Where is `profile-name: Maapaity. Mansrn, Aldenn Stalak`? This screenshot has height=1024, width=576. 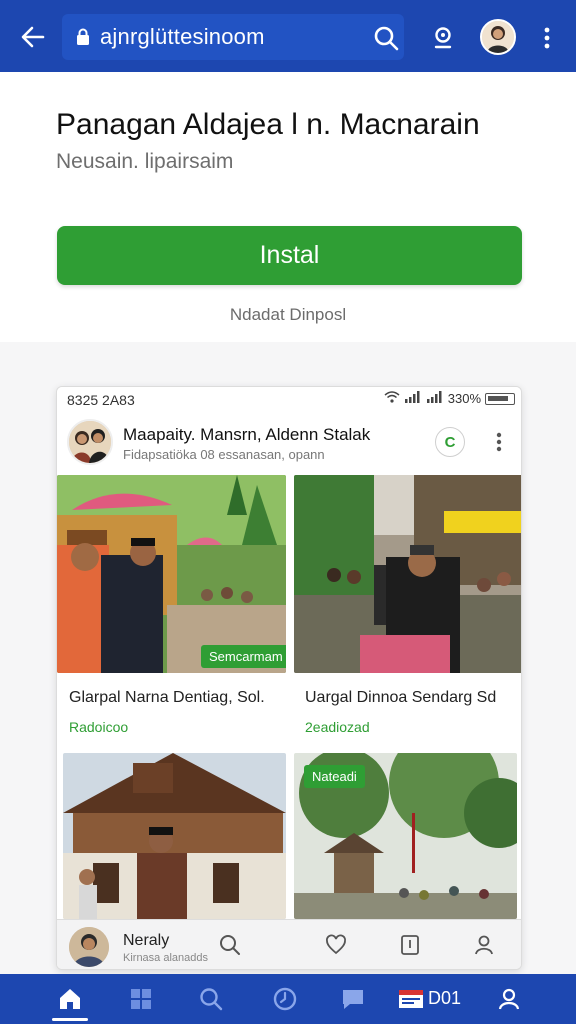 profile-name: Maapaity. Mansrn, Aldenn Stalak is located at coordinates (247, 434).